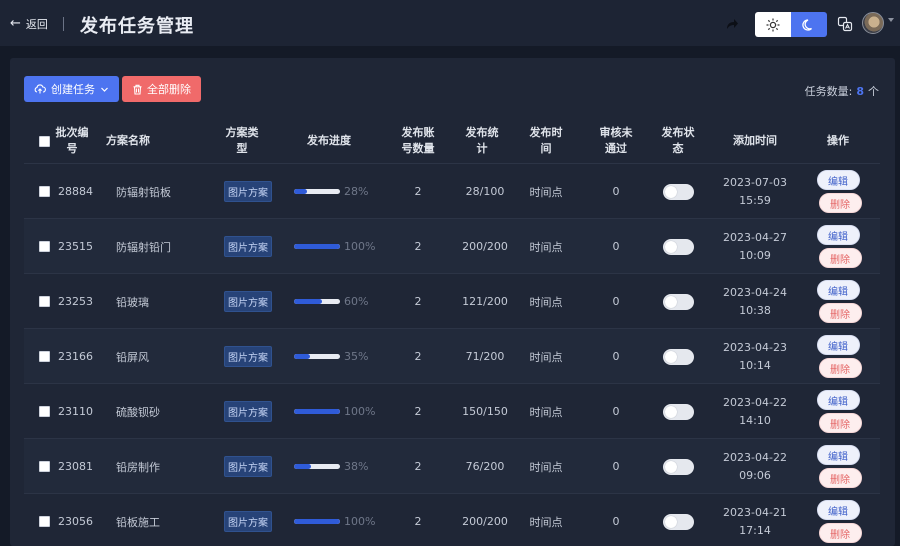  Describe the element at coordinates (356, 301) in the screenshot. I see `progress-label: 60%` at that location.